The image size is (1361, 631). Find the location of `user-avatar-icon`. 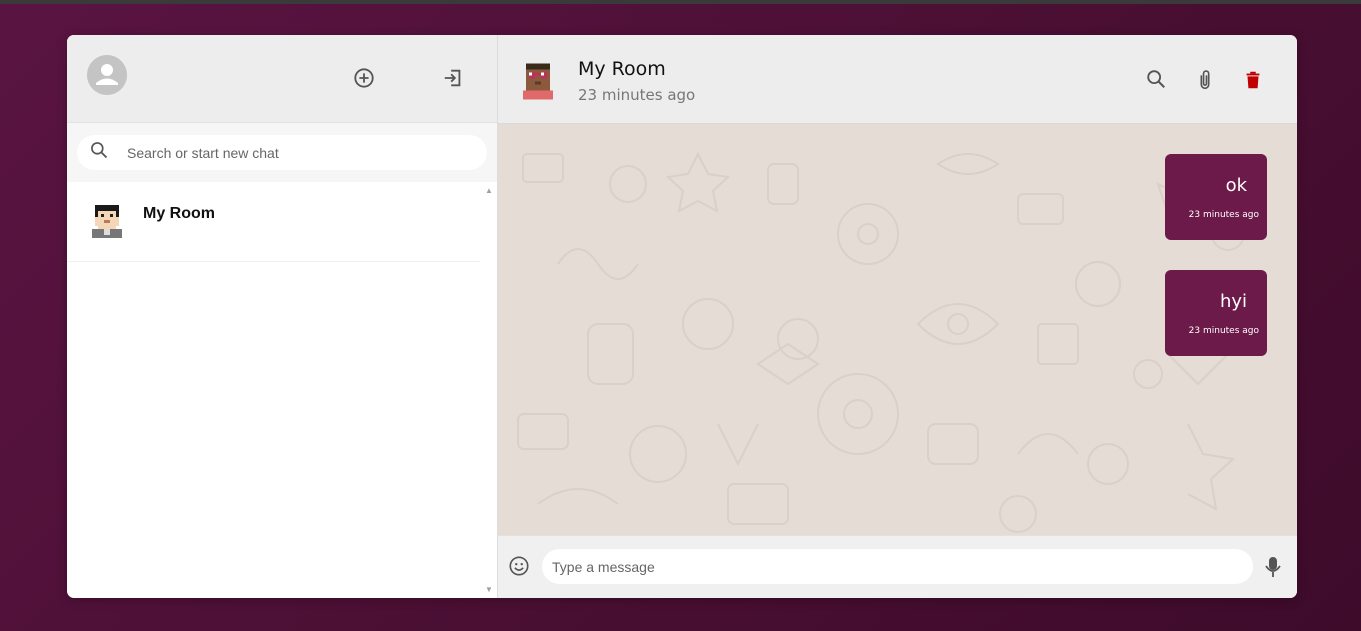

user-avatar-icon is located at coordinates (107, 75).